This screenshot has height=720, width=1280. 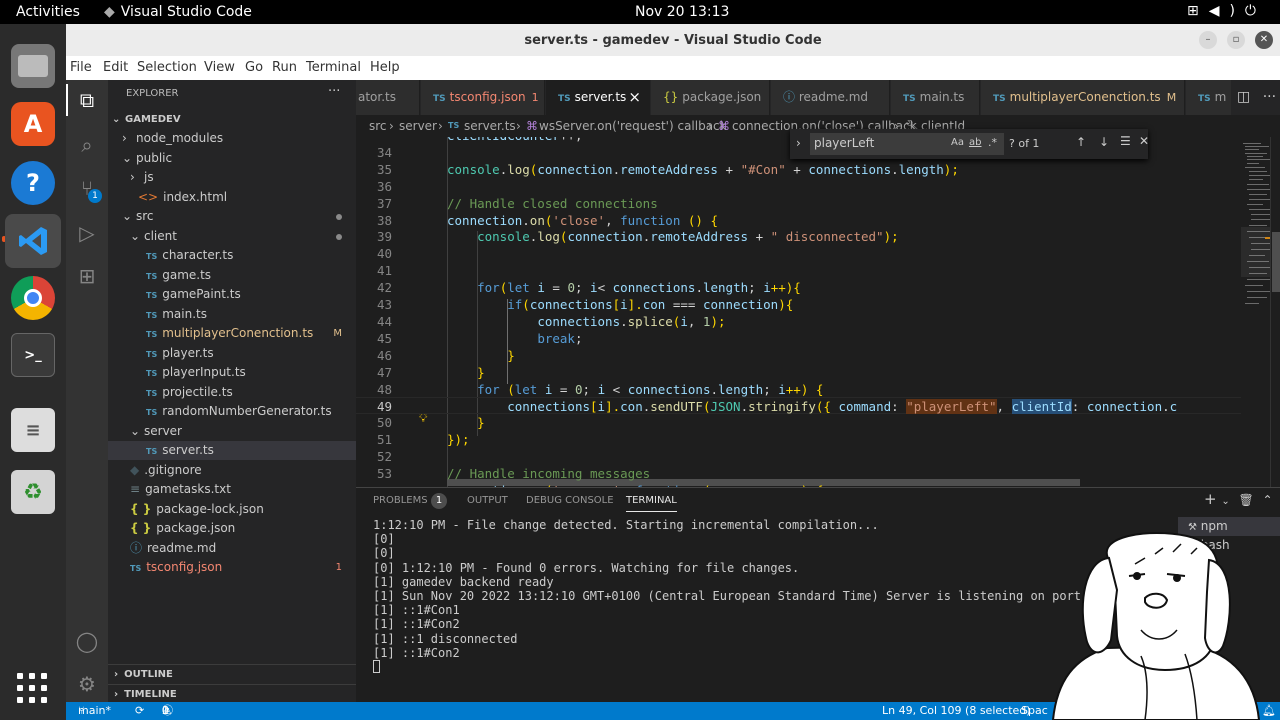 I want to click on regex-icon: .*, so click(x=992, y=142).